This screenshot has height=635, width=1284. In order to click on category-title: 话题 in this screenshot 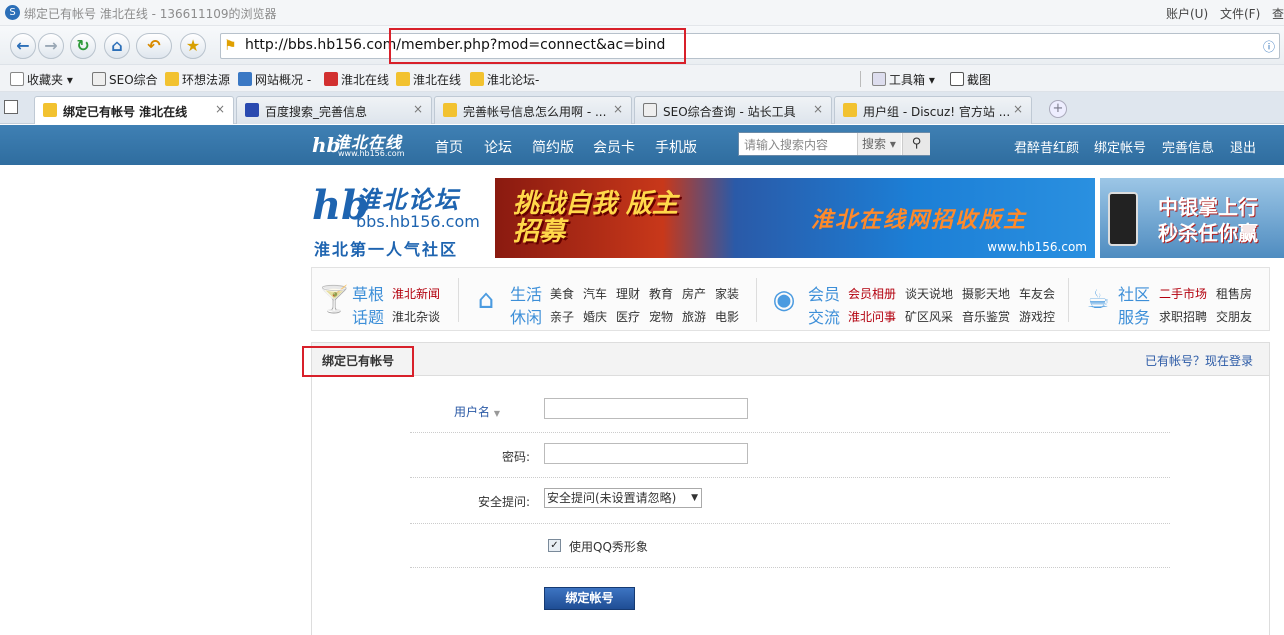, I will do `click(368, 316)`.